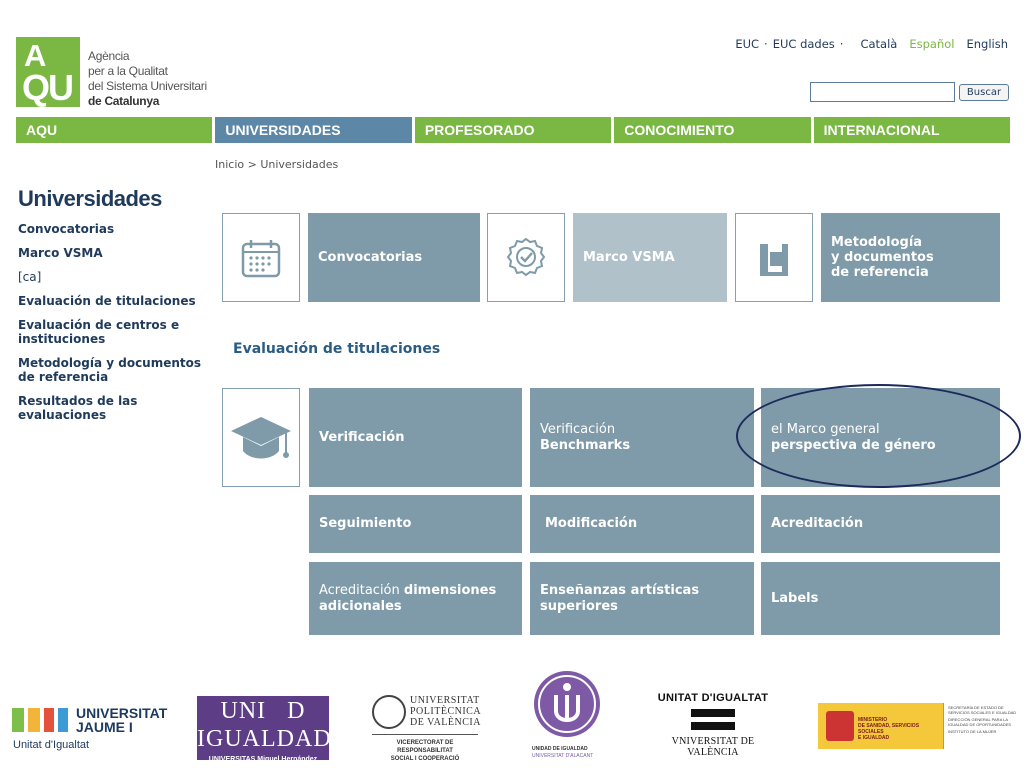 The image size is (1024, 768). I want to click on search-input, so click(882, 92).